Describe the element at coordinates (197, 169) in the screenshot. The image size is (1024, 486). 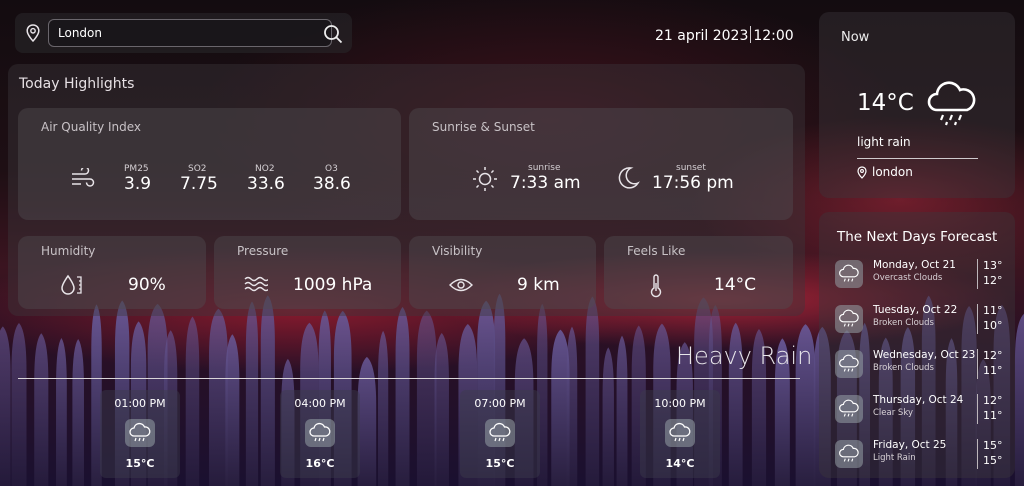
I see `so2-label: SO2` at that location.